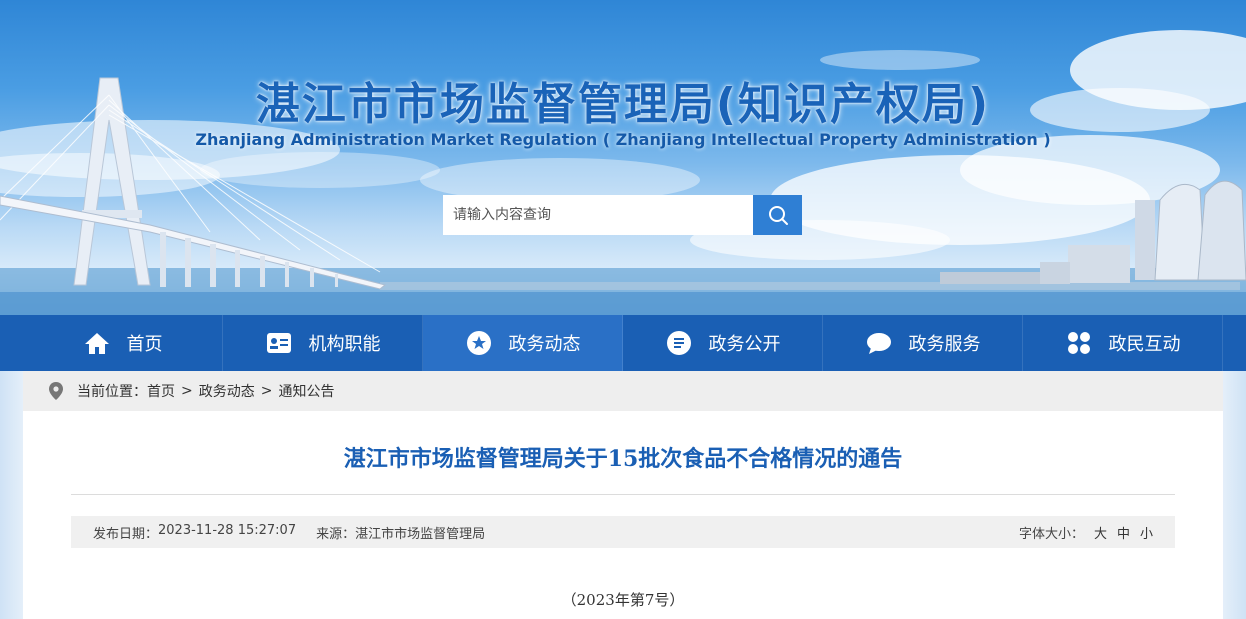  I want to click on source-label: 来源：, so click(336, 534).